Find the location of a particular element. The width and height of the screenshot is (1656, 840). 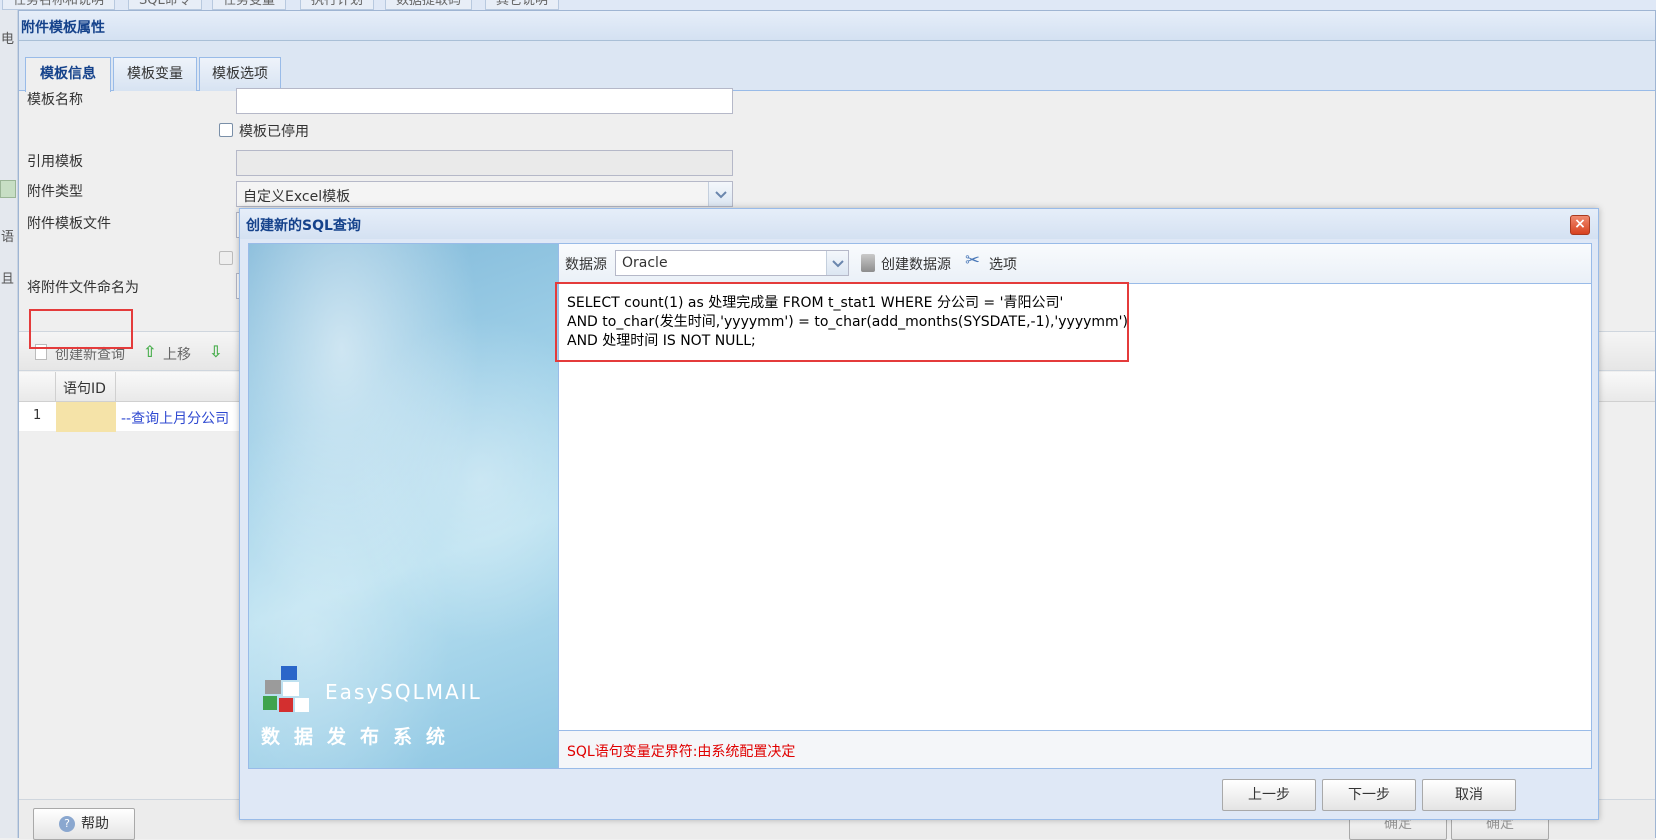

template-tabstrip: 模板信息 模板变量 模板选项 is located at coordinates (837, 66).